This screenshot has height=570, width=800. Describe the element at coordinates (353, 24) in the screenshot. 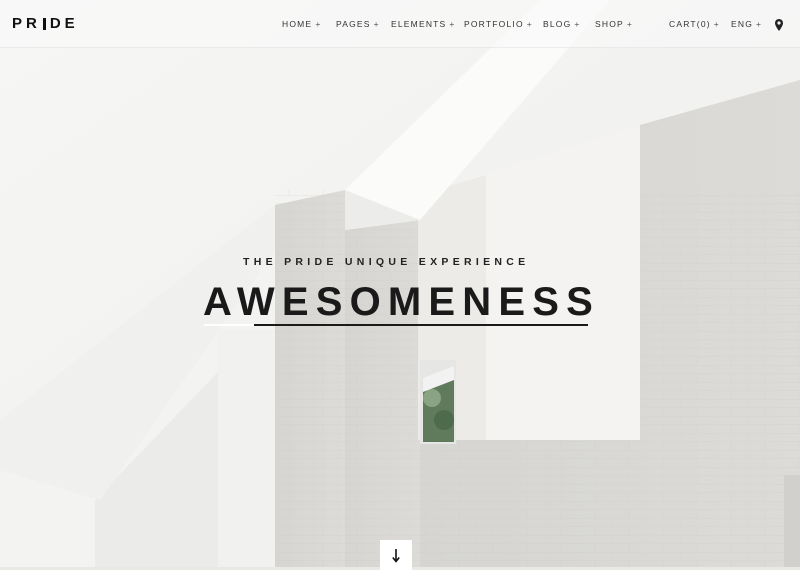

I see `nav-item-label: PAGES` at that location.